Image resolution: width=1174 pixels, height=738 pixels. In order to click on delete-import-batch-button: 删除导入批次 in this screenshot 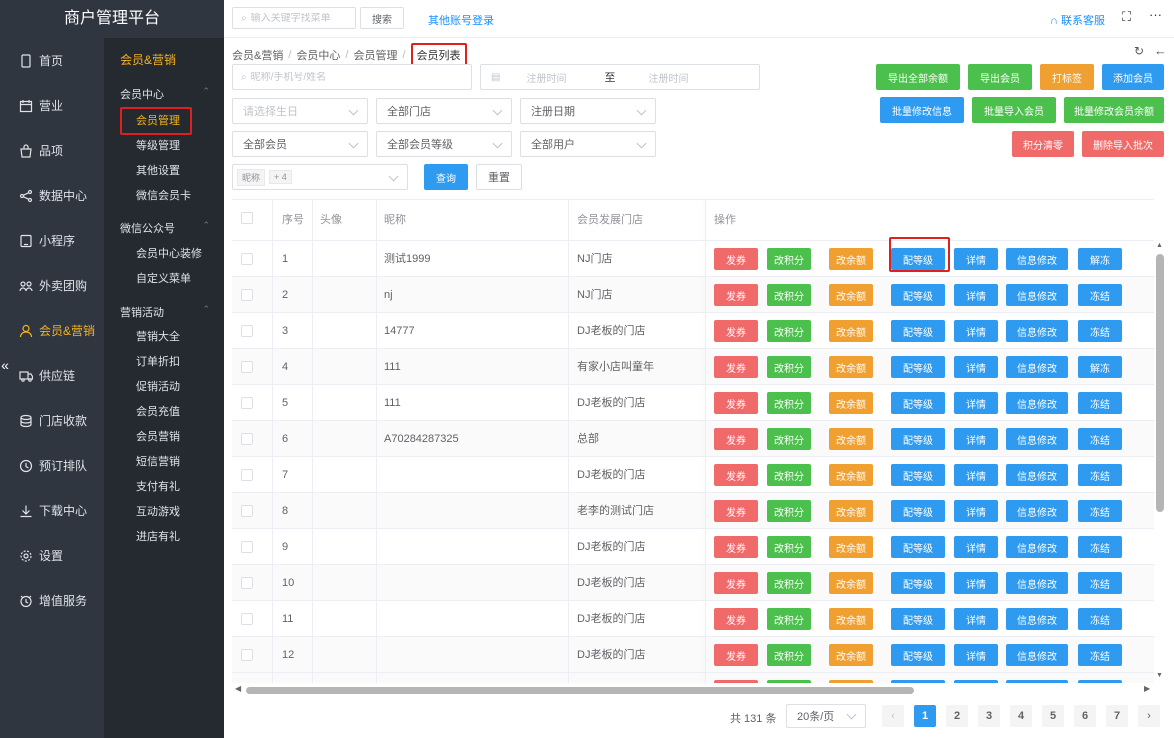, I will do `click(1123, 144)`.